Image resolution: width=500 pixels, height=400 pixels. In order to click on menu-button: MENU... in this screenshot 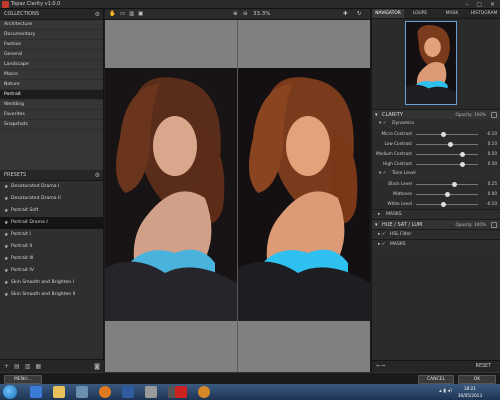, I will do `click(23, 379)`.